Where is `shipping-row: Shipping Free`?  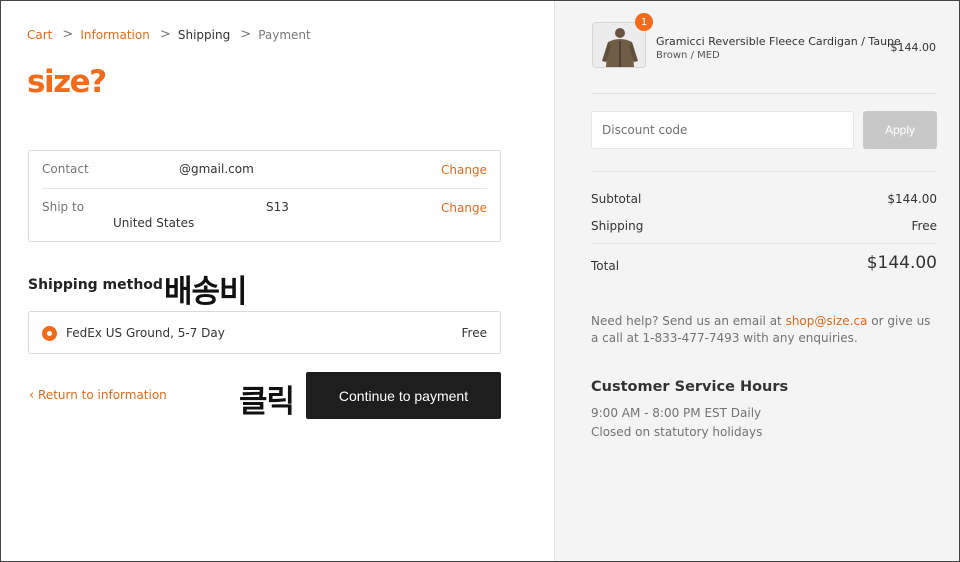
shipping-row: Shipping Free is located at coordinates (764, 226).